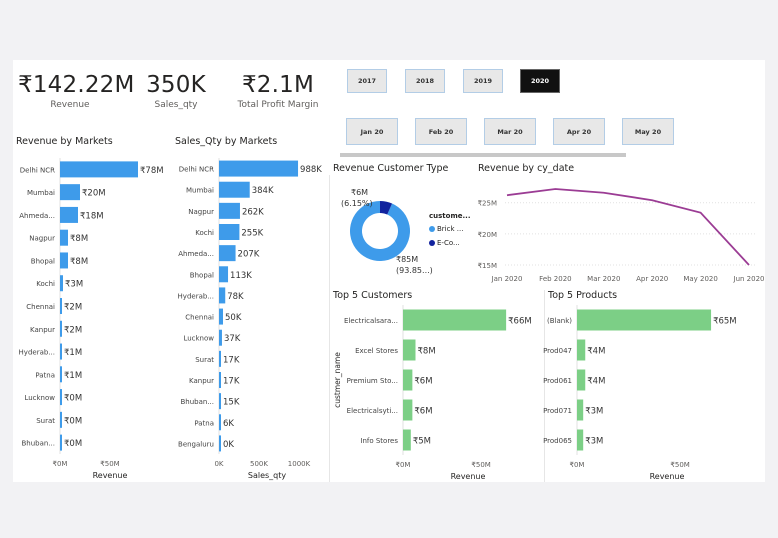  I want to click on month-slicer-jan: Jan 20, so click(372, 131).